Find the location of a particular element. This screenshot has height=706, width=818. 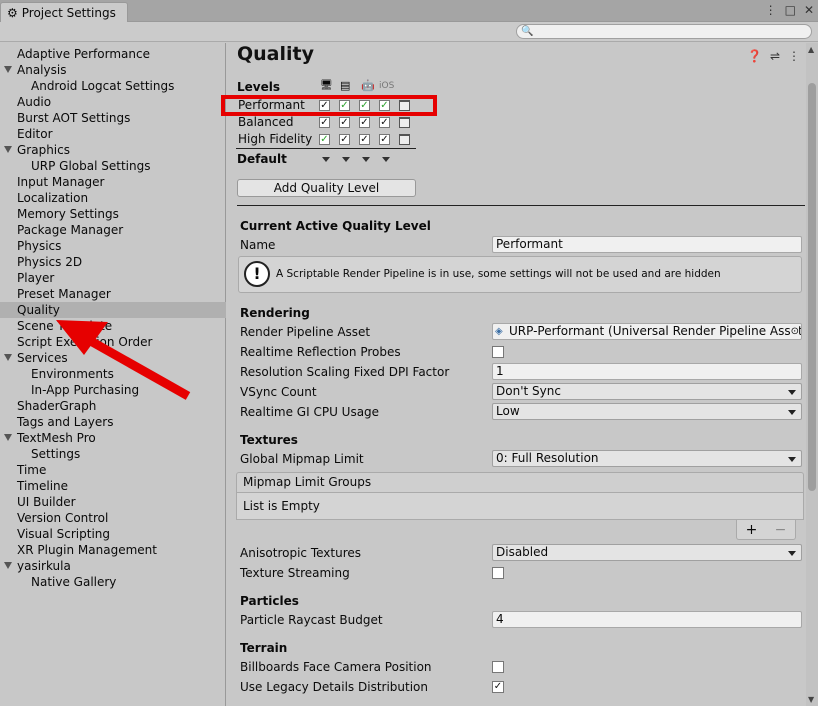

sidebar-item: Burst AOT Settings is located at coordinates (113, 118).